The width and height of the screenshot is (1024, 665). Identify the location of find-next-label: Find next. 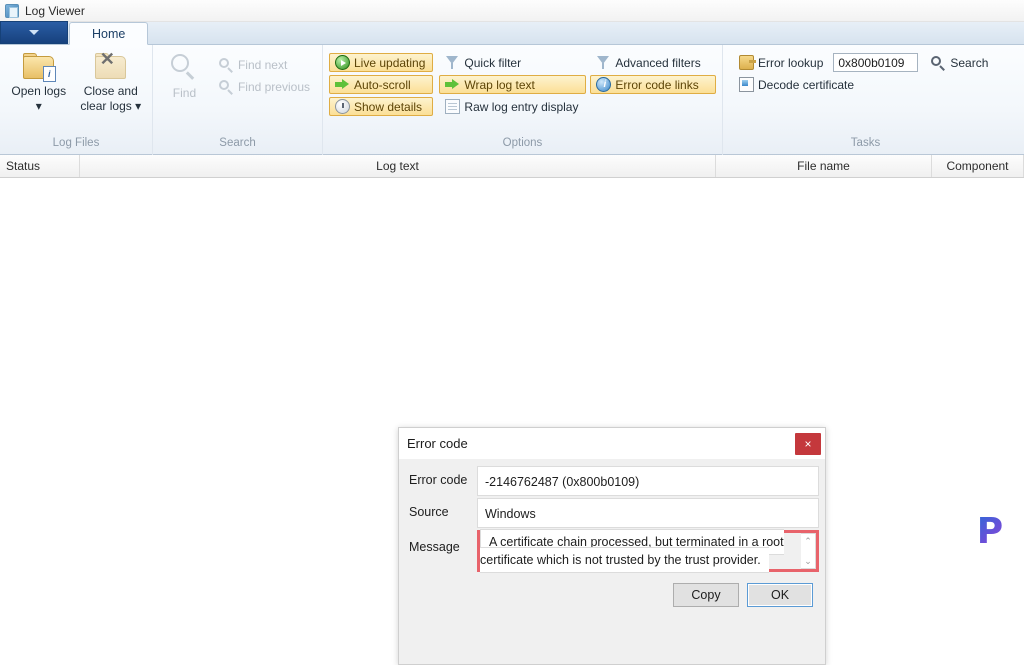
(262, 64).